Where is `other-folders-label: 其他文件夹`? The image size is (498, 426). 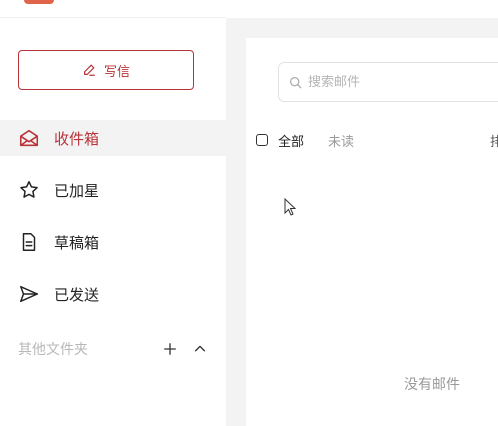
other-folders-label: 其他文件夹 is located at coordinates (53, 350).